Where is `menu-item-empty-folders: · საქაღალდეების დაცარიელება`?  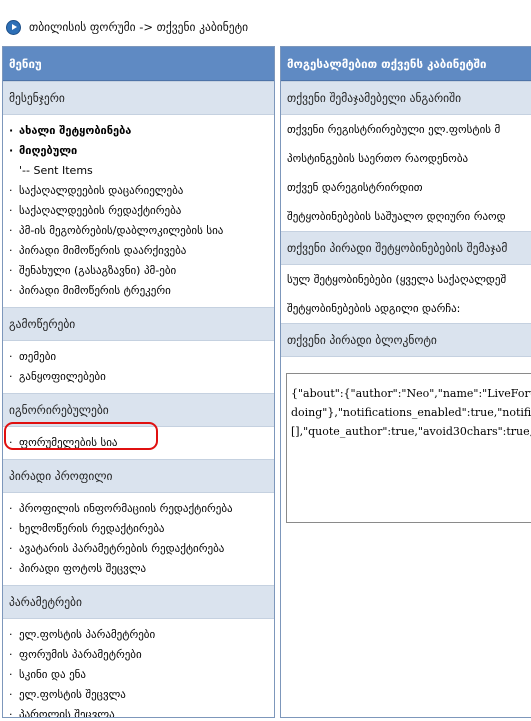 menu-item-empty-folders: · საქაღალდეების დაცარიელება is located at coordinates (141, 191).